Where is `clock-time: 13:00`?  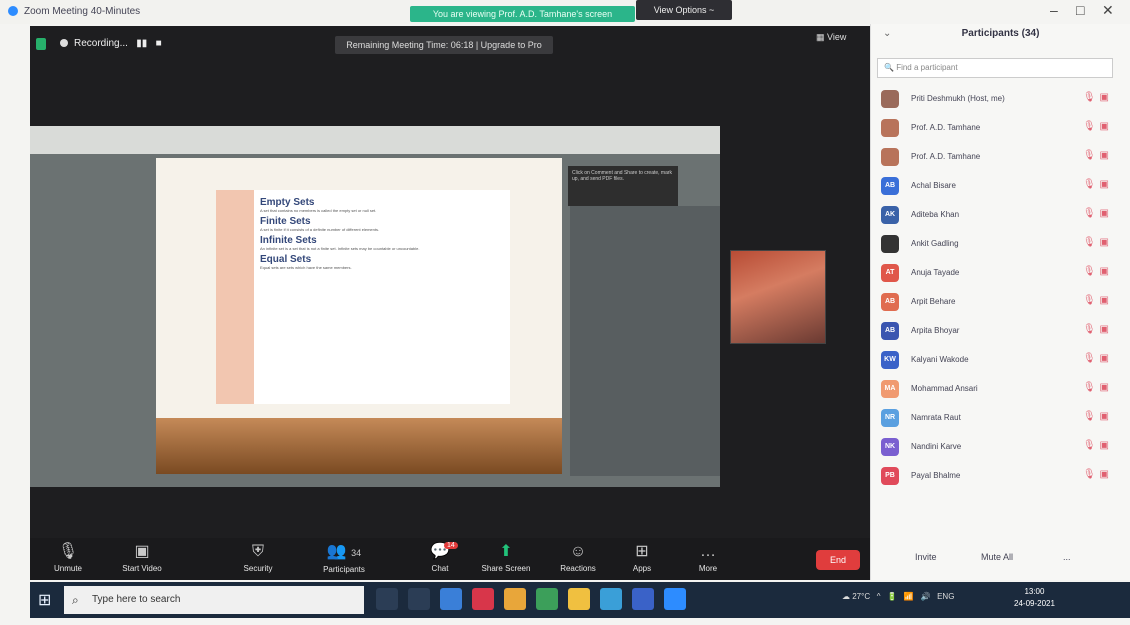
clock-time: 13:00 is located at coordinates (1034, 591).